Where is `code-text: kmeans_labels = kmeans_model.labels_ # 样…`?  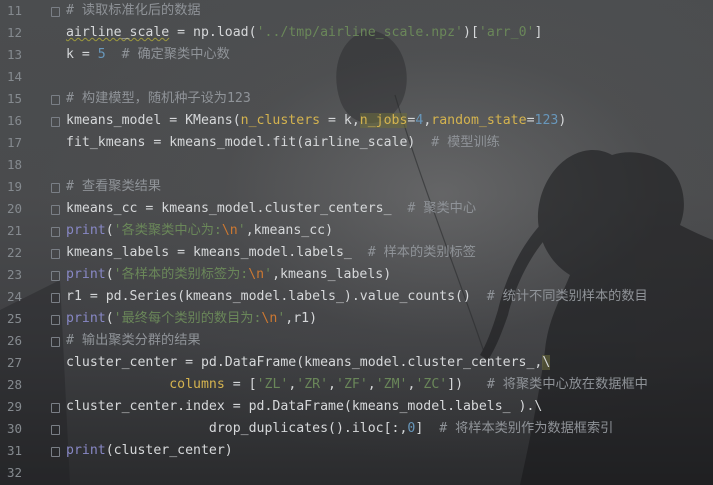
code-text: kmeans_labels = kmeans_model.labels_ # 样… is located at coordinates (271, 253).